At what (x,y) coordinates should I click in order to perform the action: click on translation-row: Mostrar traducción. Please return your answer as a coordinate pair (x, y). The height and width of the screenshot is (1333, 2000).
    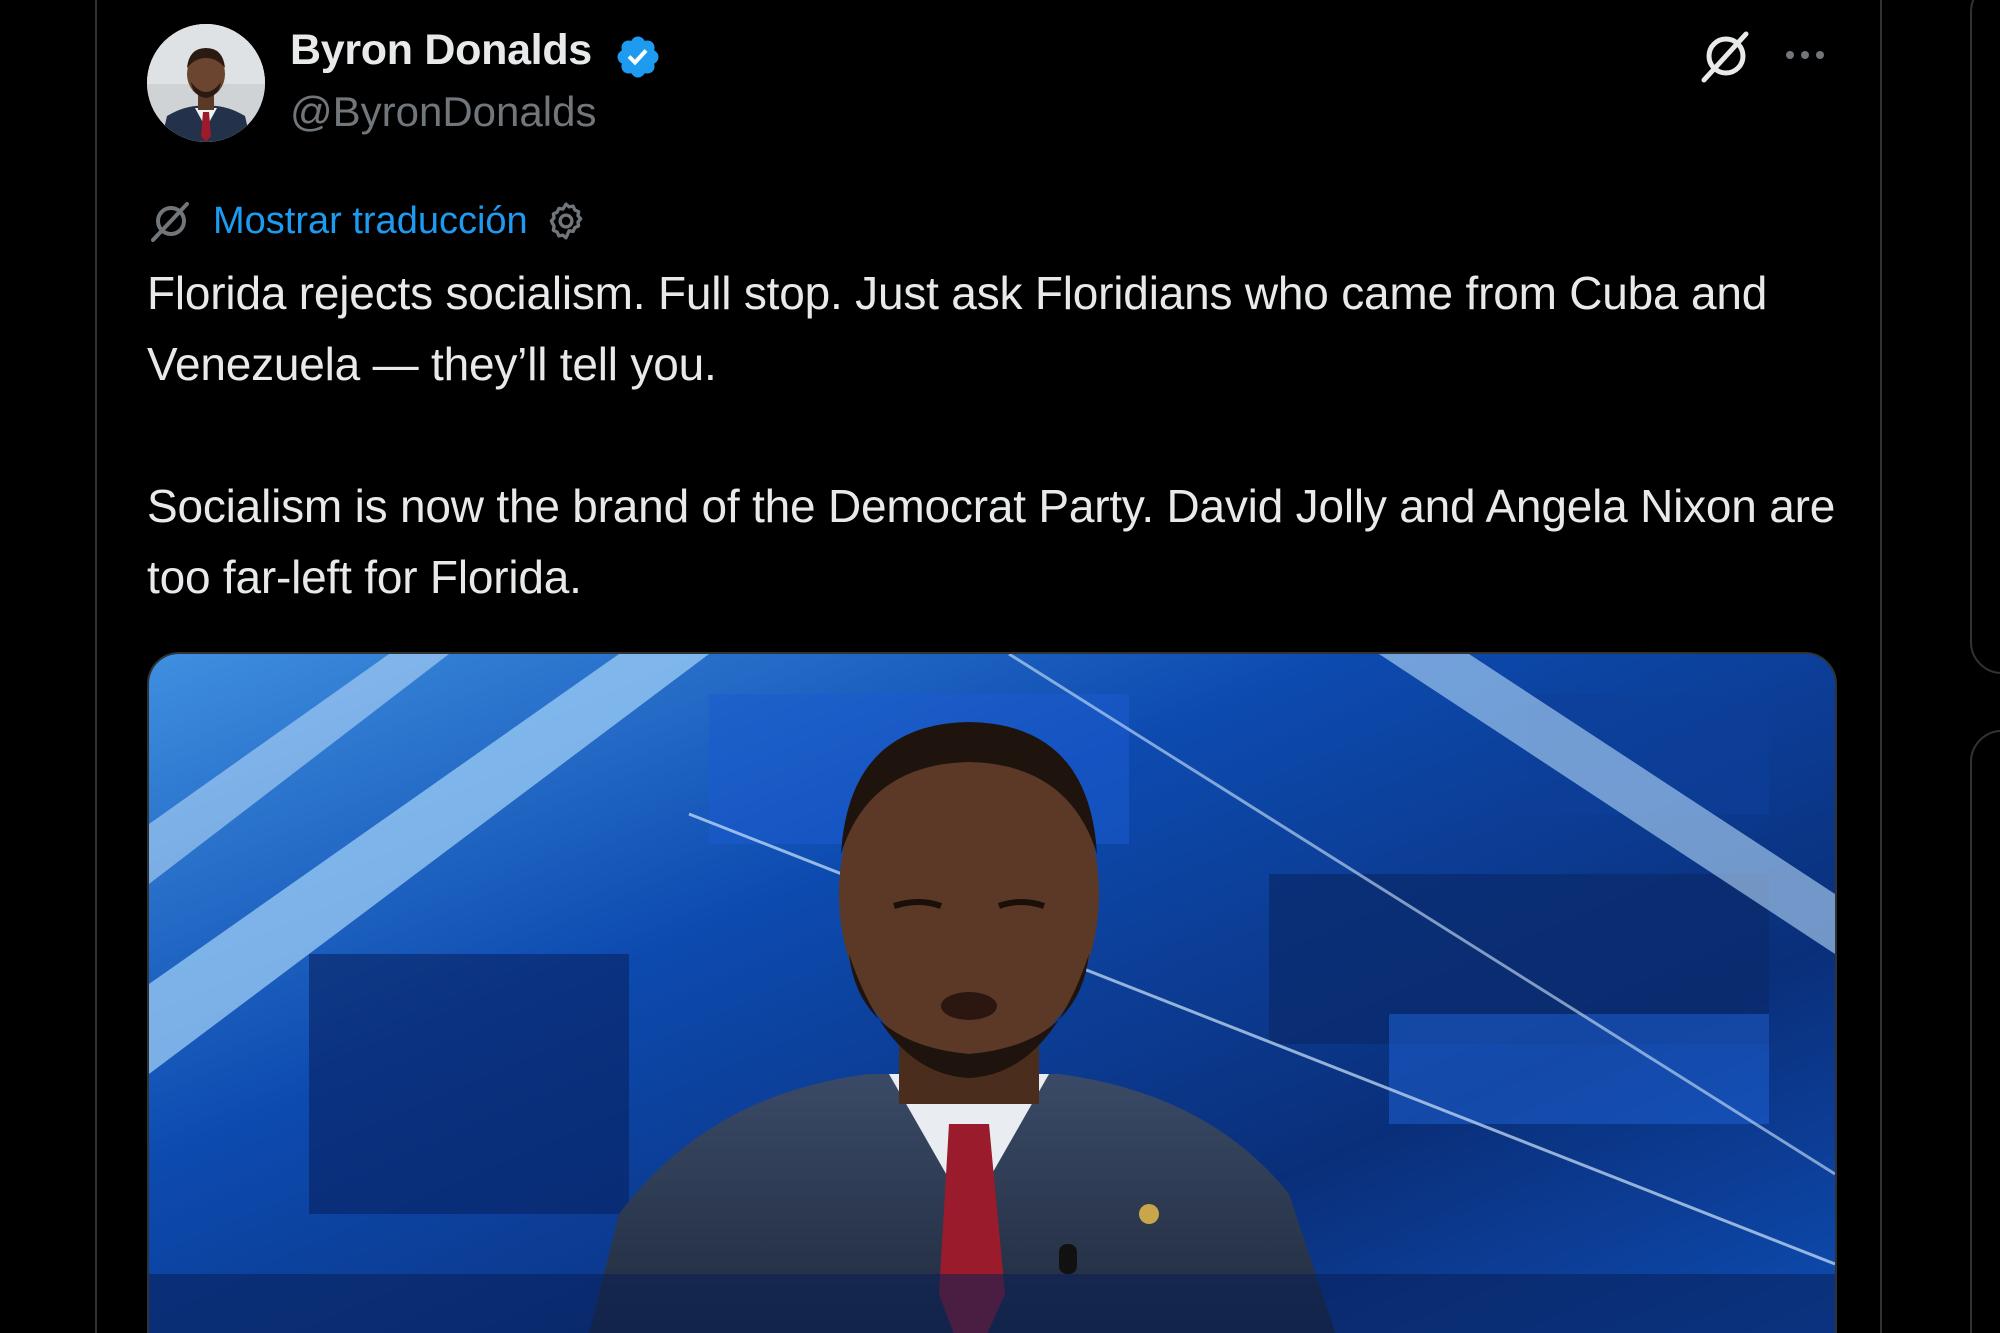
    Looking at the image, I should click on (367, 221).